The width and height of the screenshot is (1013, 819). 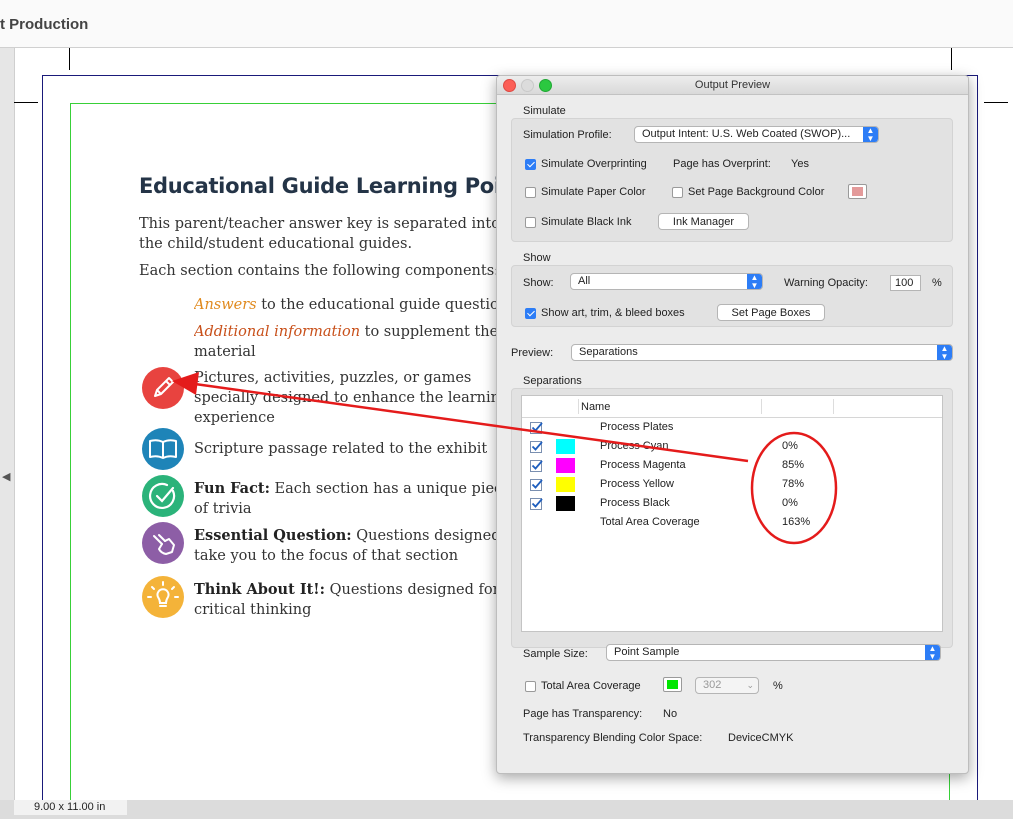 What do you see at coordinates (386, 305) in the screenshot?
I see `answers-text: to the educational guide questions` at bounding box center [386, 305].